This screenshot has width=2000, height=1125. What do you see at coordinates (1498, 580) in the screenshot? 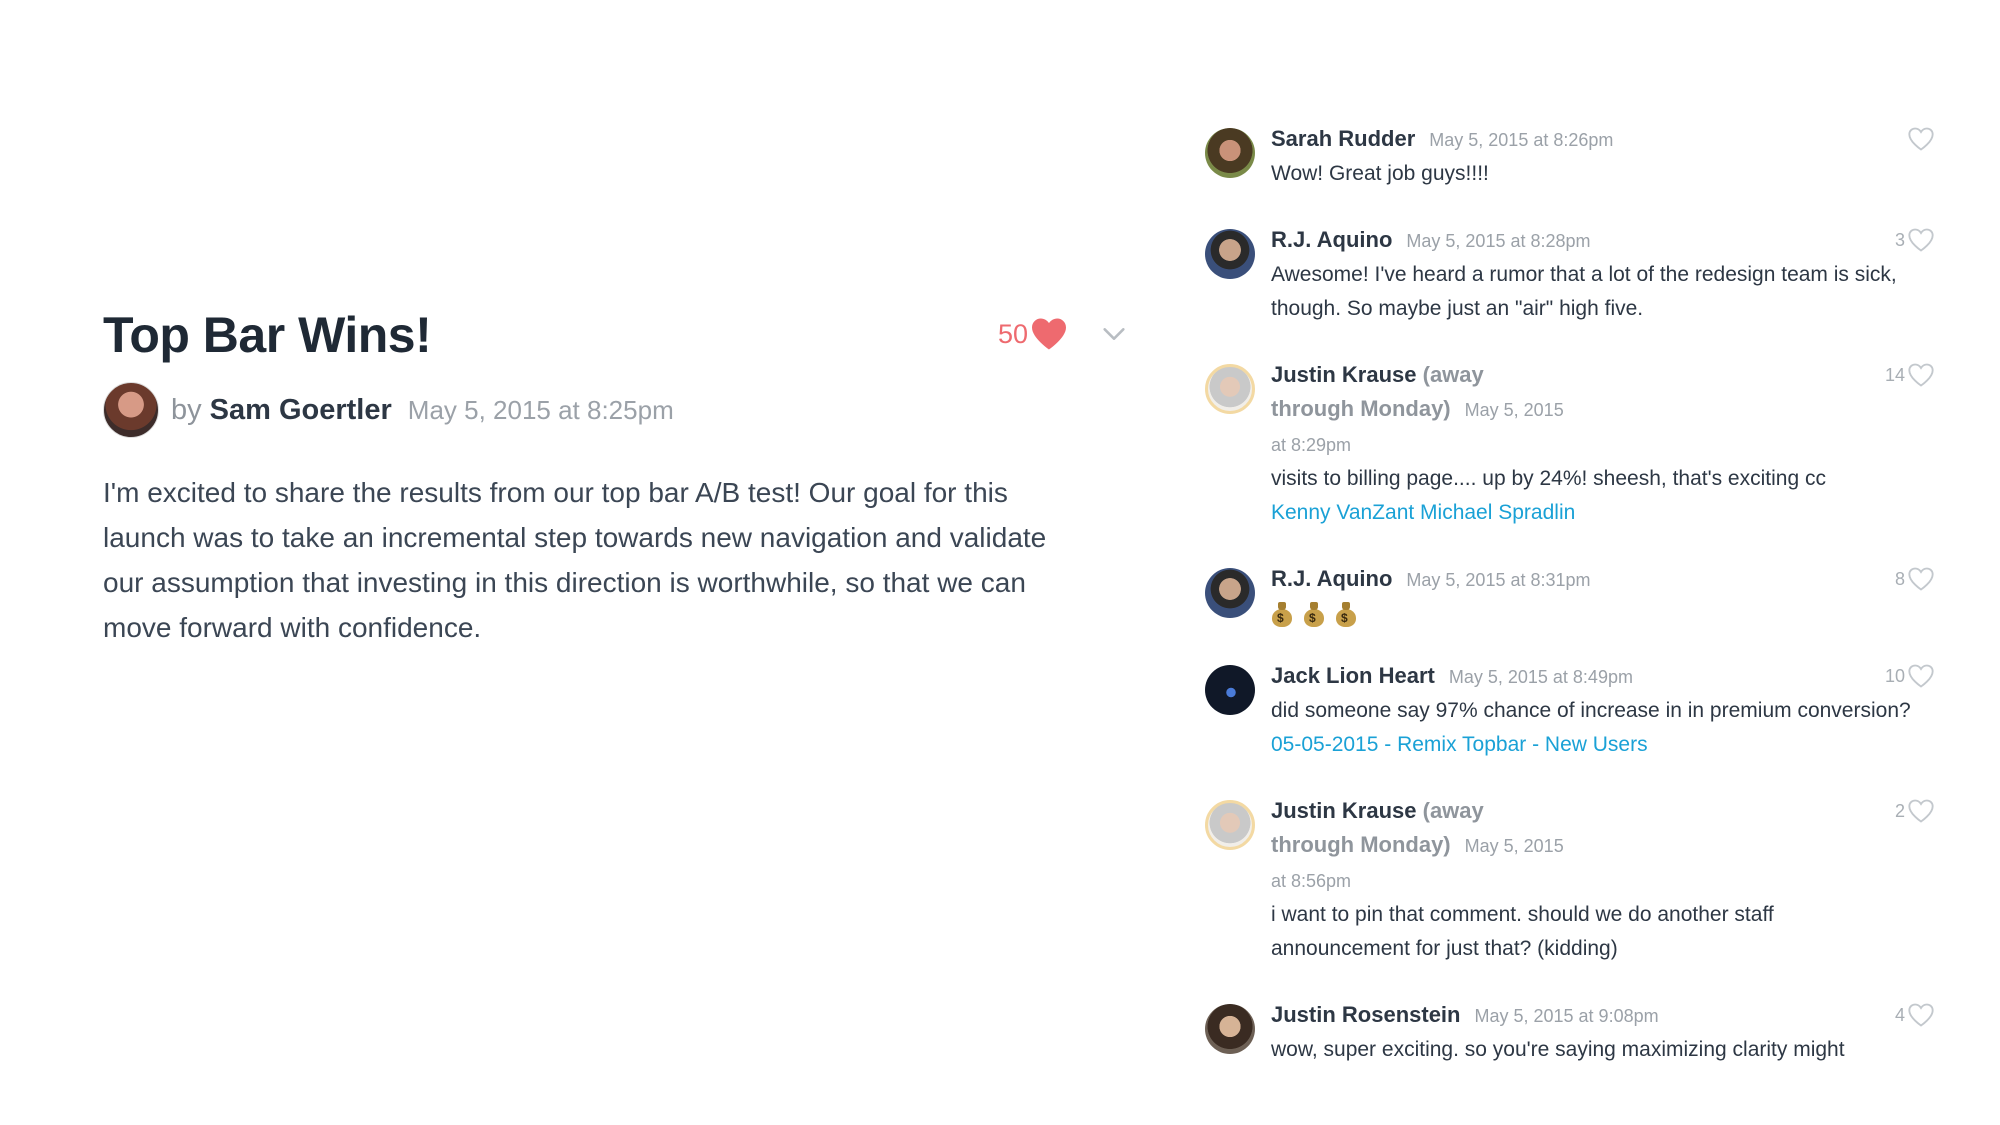
I see `comment-time: May 5, 2015 at 8:31pm` at bounding box center [1498, 580].